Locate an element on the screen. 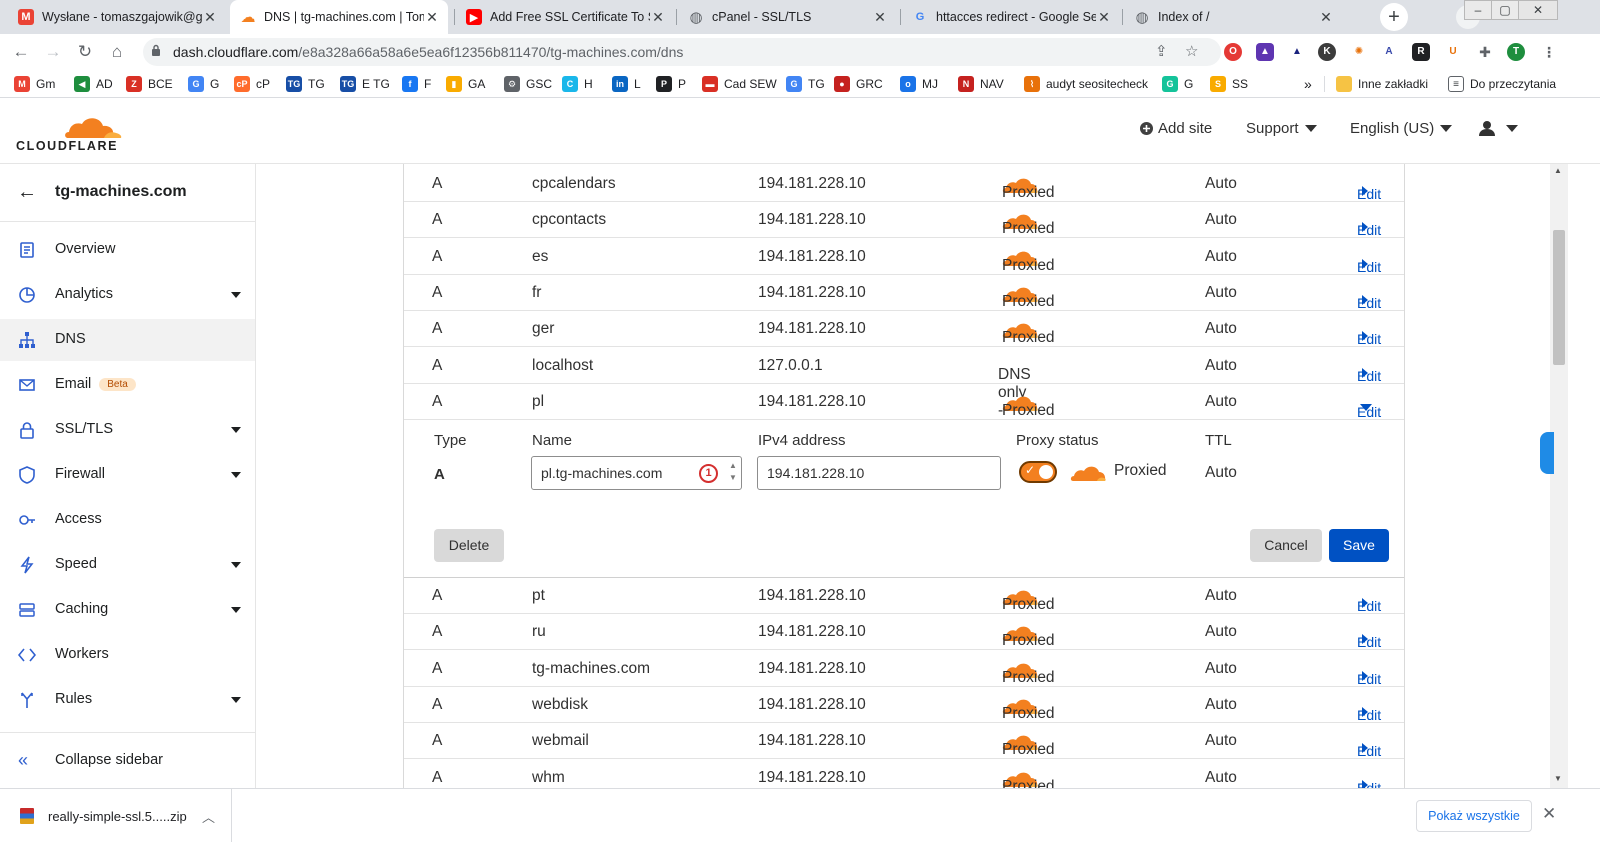 This screenshot has width=1600, height=860. bookmark-item: M Gm is located at coordinates (34, 84).